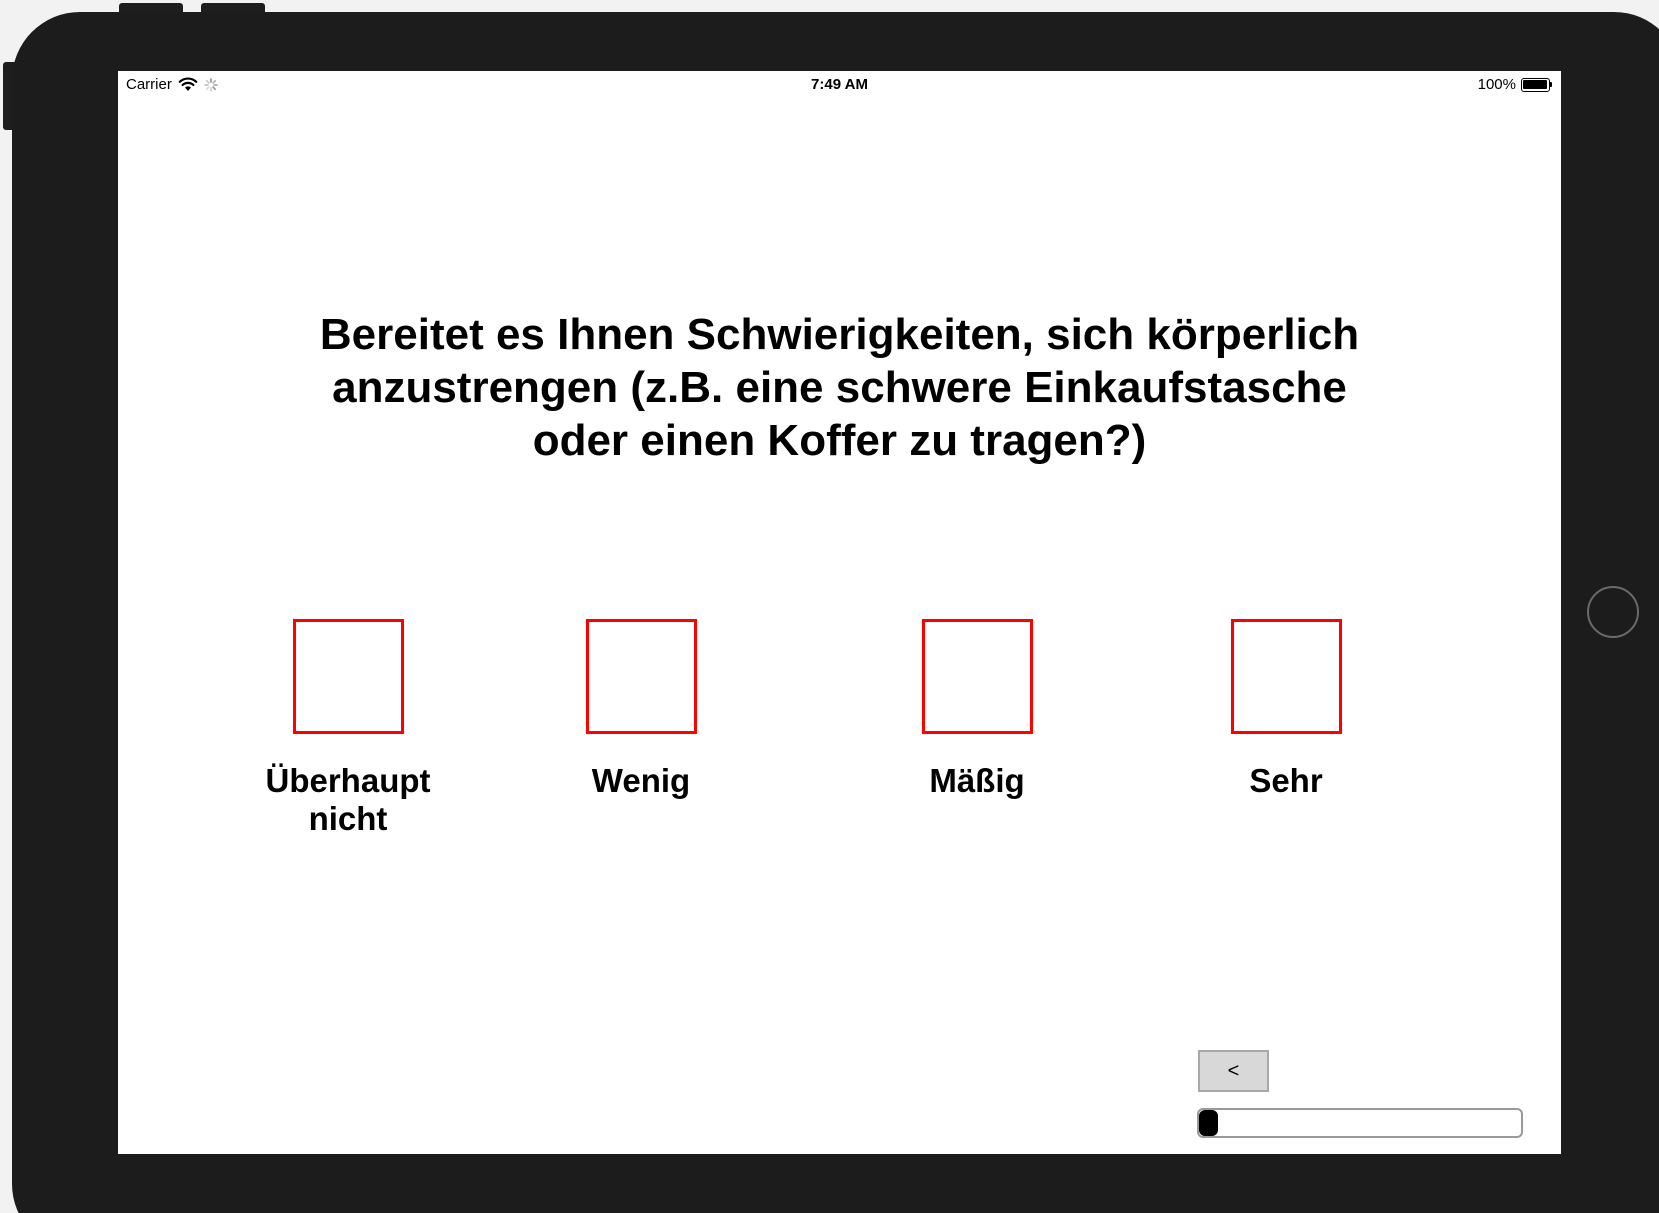 Image resolution: width=1659 pixels, height=1213 pixels. What do you see at coordinates (1286, 780) in the screenshot?
I see `option-label: Sehr` at bounding box center [1286, 780].